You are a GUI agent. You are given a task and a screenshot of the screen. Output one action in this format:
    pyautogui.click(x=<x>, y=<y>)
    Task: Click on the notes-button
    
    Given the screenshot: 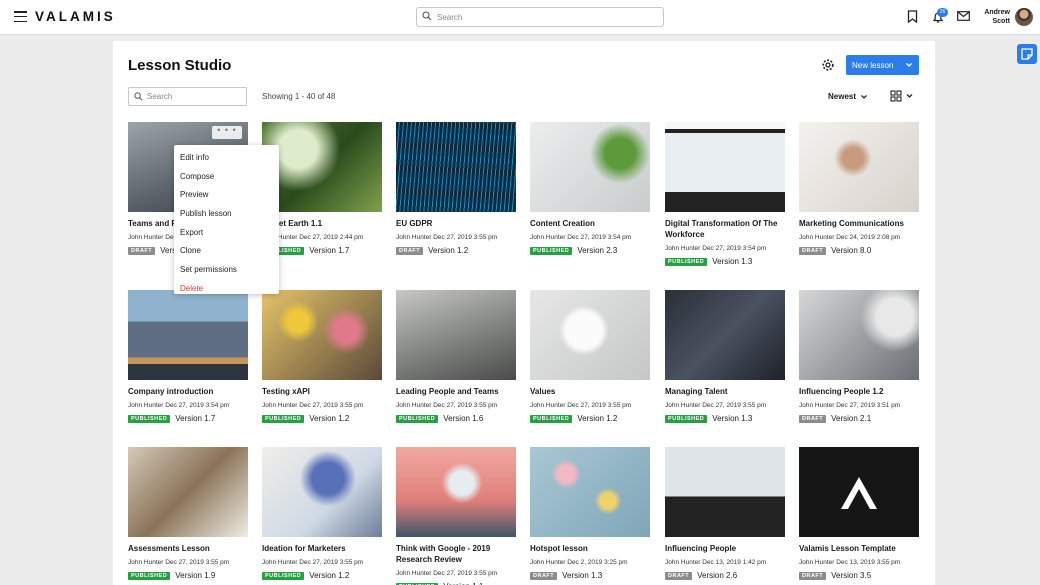 What is the action you would take?
    pyautogui.click(x=1027, y=54)
    